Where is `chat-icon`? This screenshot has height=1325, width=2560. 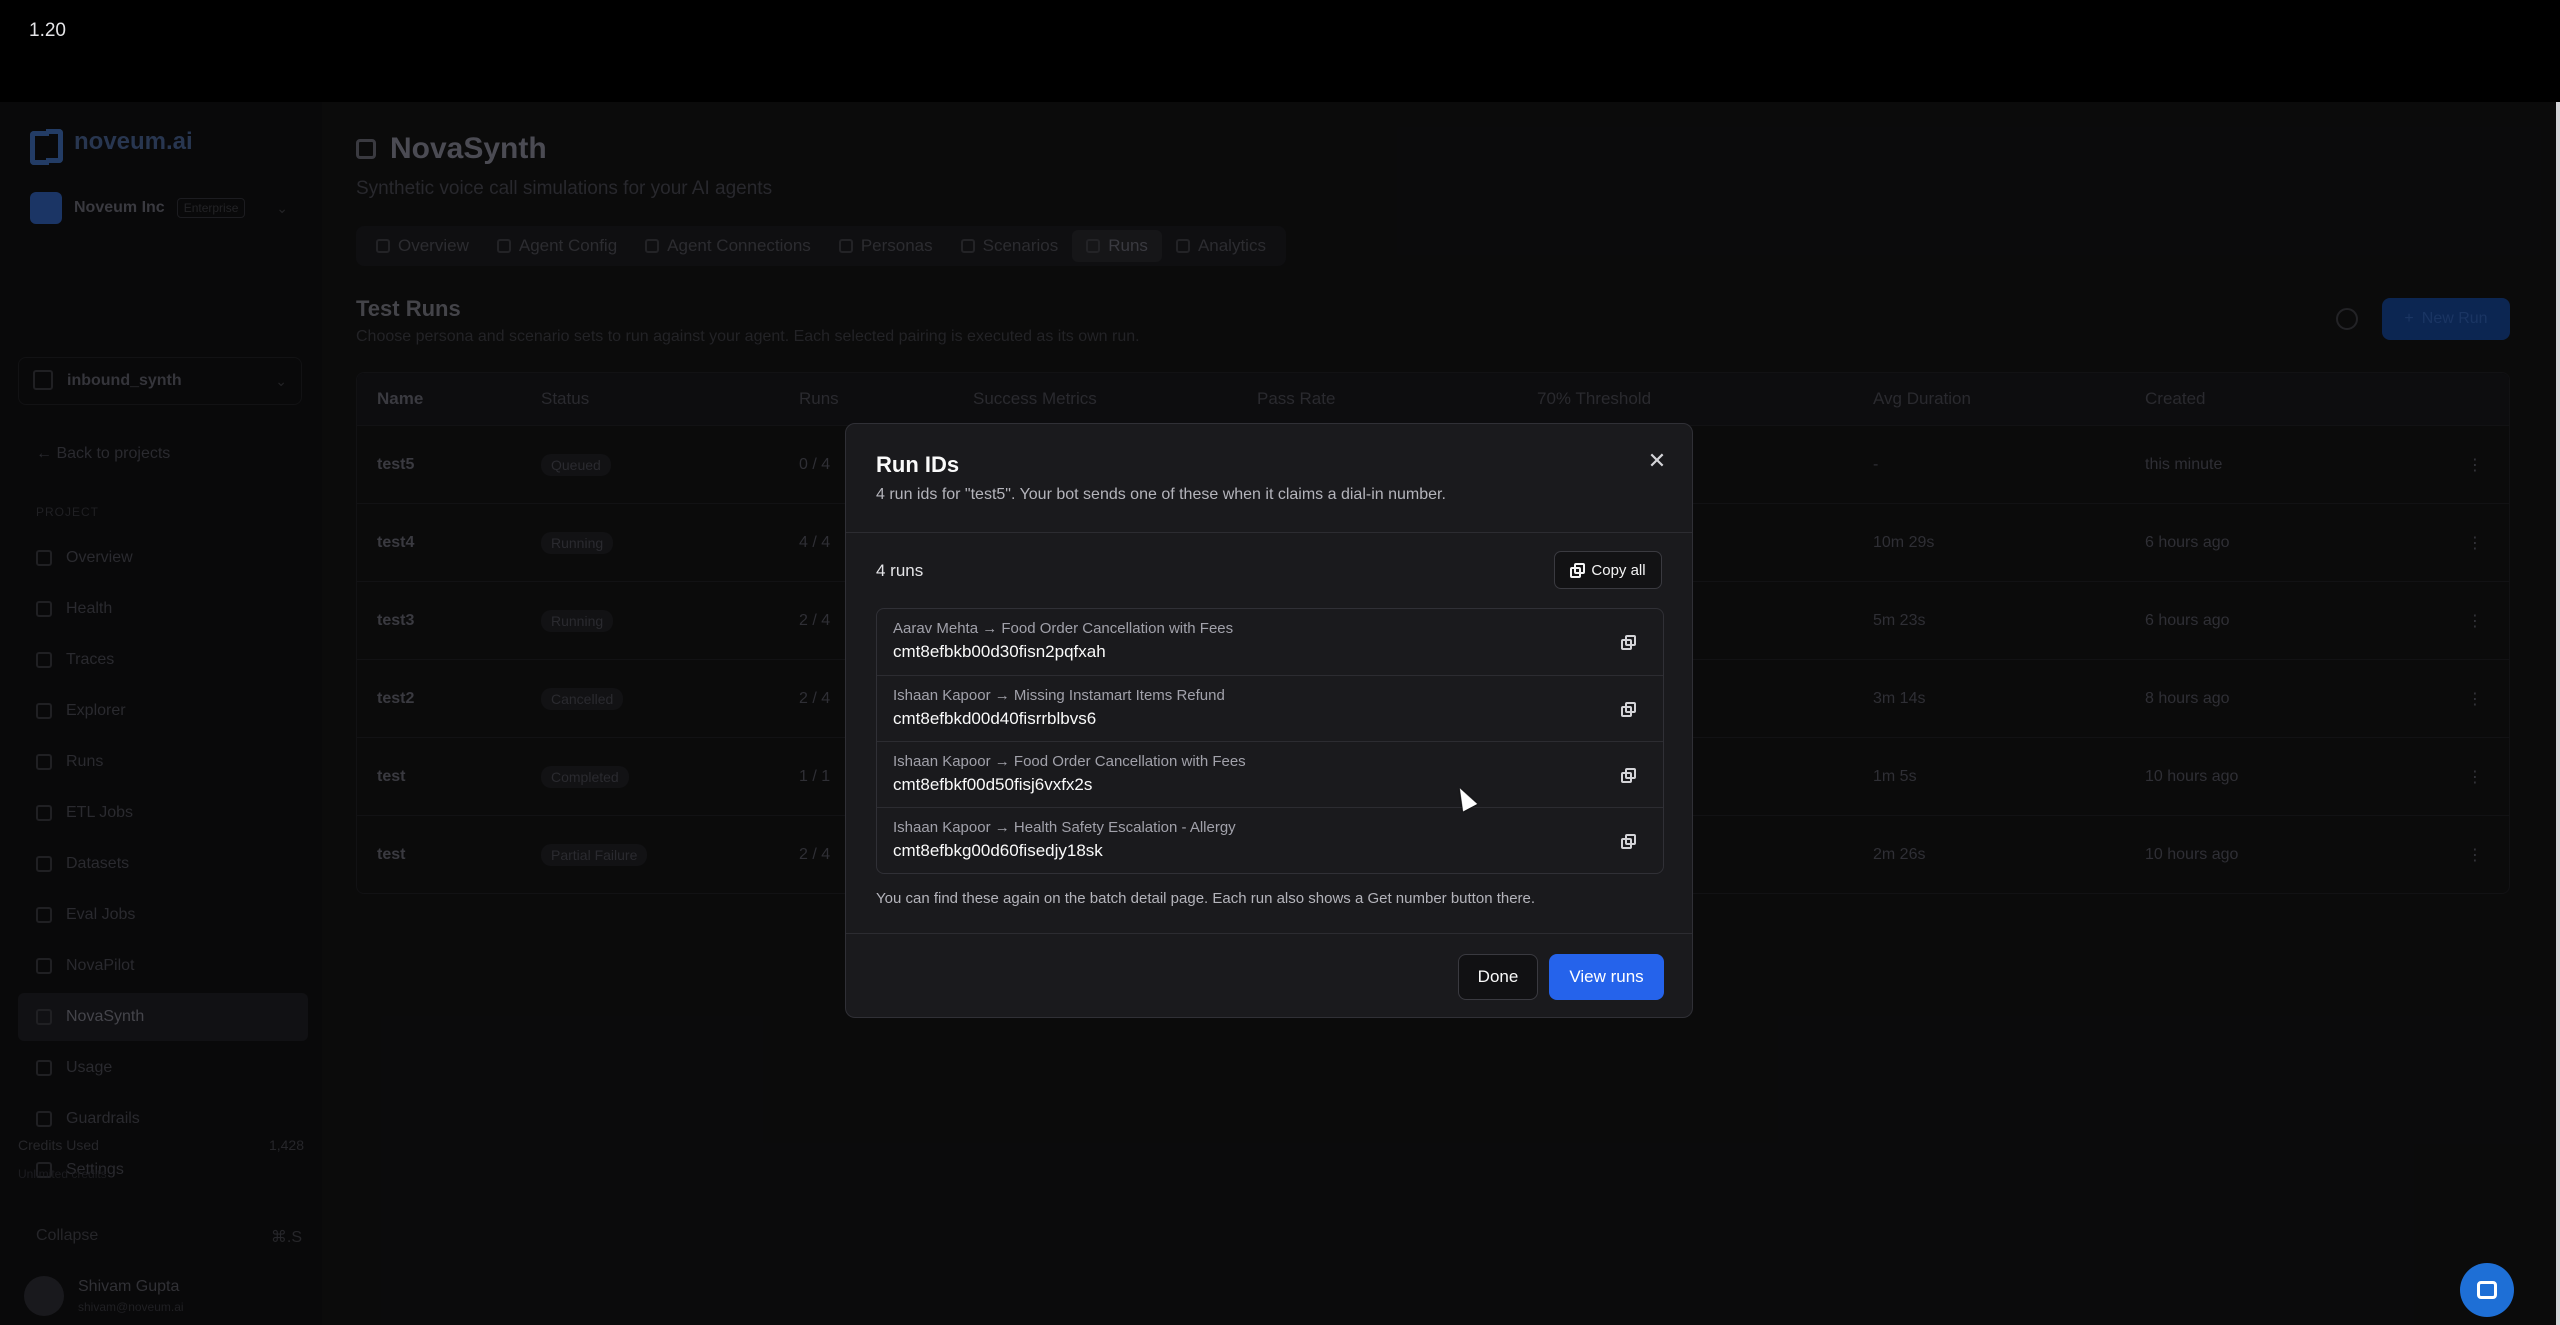
chat-icon is located at coordinates (2487, 1290).